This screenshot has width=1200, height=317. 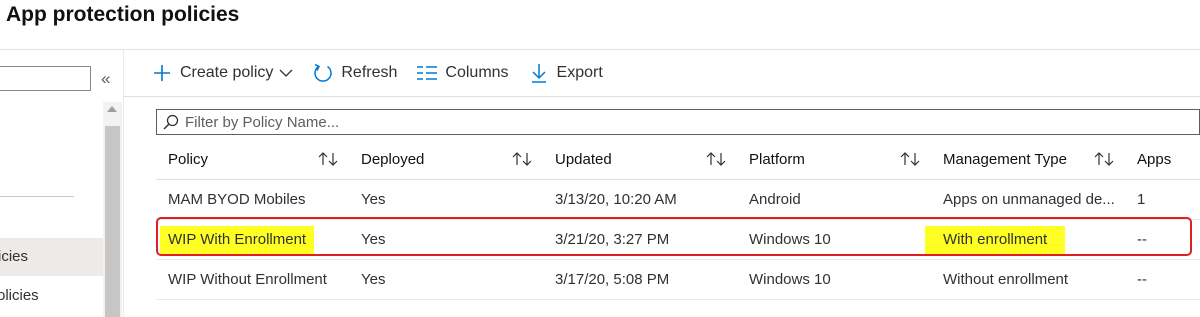 I want to click on cell-management-type: With enrollment, so click(x=995, y=239).